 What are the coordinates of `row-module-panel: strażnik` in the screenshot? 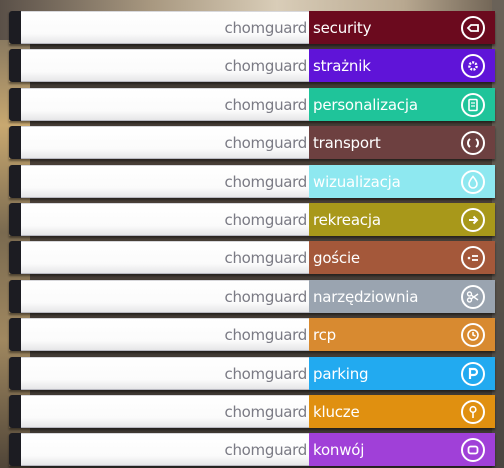 It's located at (402, 65).